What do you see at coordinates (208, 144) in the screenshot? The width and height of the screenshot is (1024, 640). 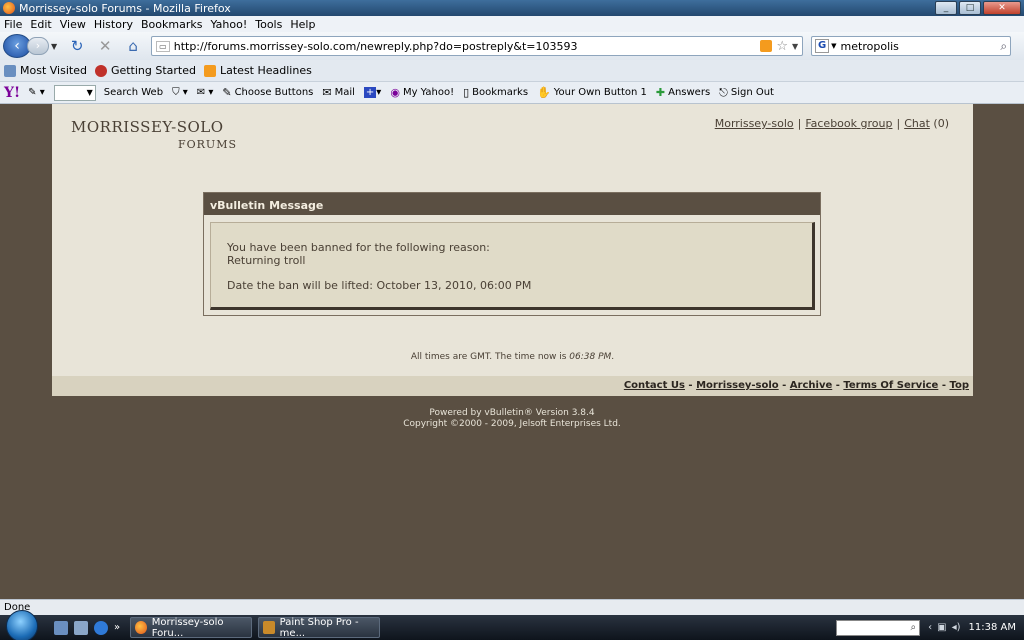 I see `logo-subtitle: FORUMS` at bounding box center [208, 144].